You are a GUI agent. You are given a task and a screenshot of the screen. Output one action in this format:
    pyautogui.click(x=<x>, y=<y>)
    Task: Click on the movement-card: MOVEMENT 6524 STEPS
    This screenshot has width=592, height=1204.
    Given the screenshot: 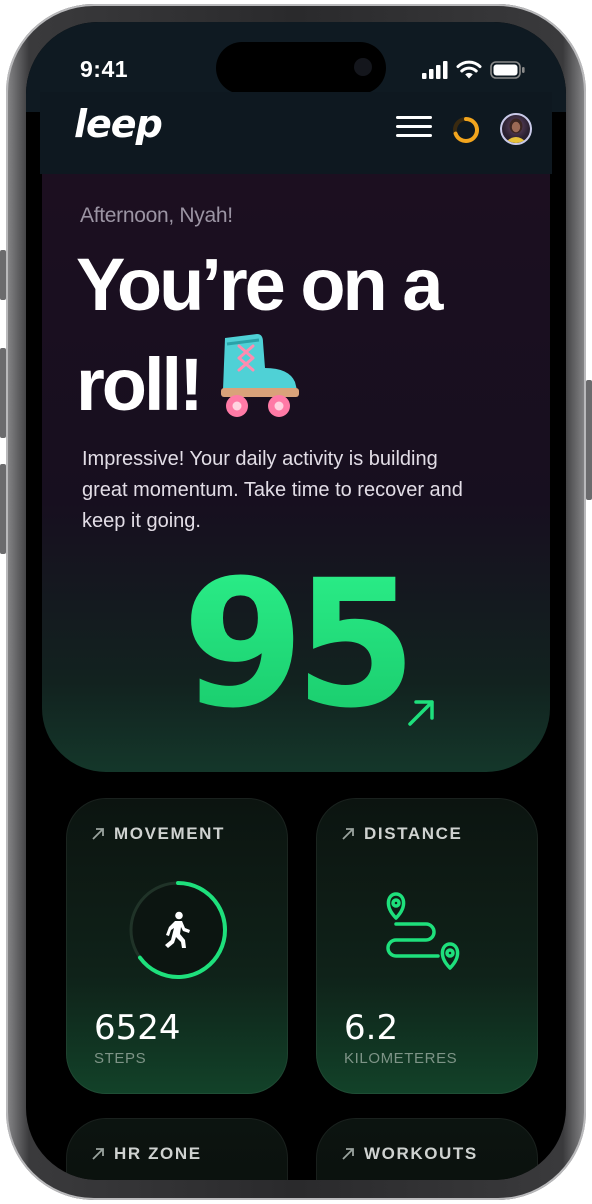 What is the action you would take?
    pyautogui.click(x=177, y=946)
    